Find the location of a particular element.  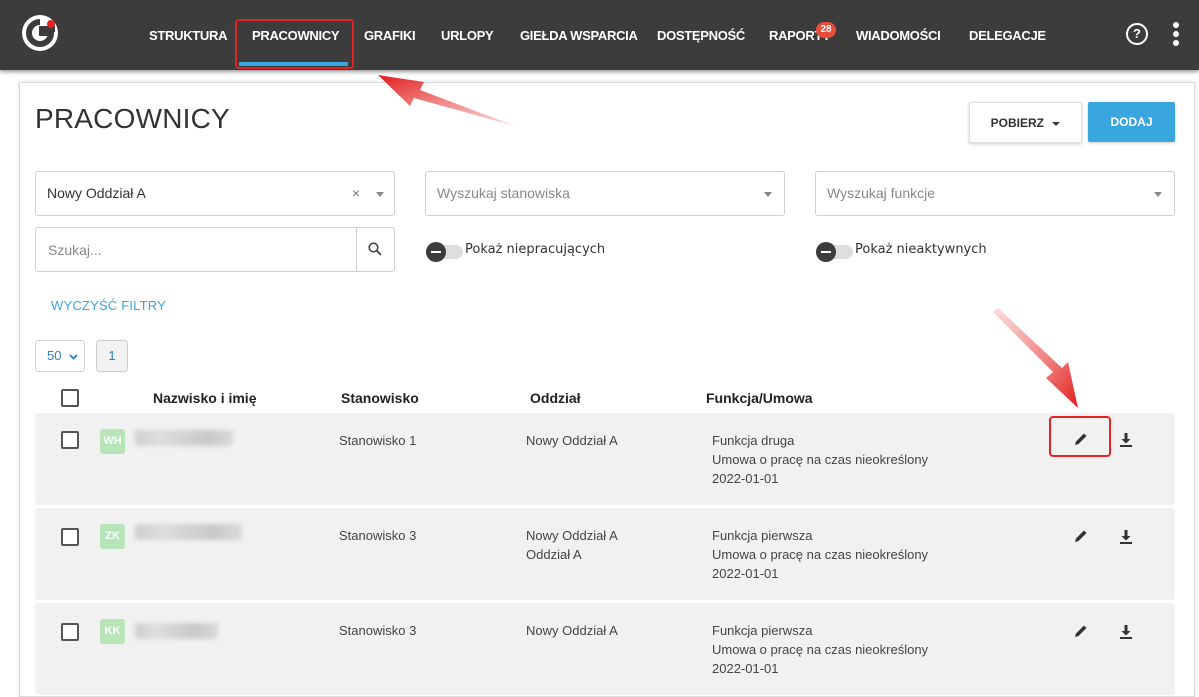

logo-icon is located at coordinates (40, 33).